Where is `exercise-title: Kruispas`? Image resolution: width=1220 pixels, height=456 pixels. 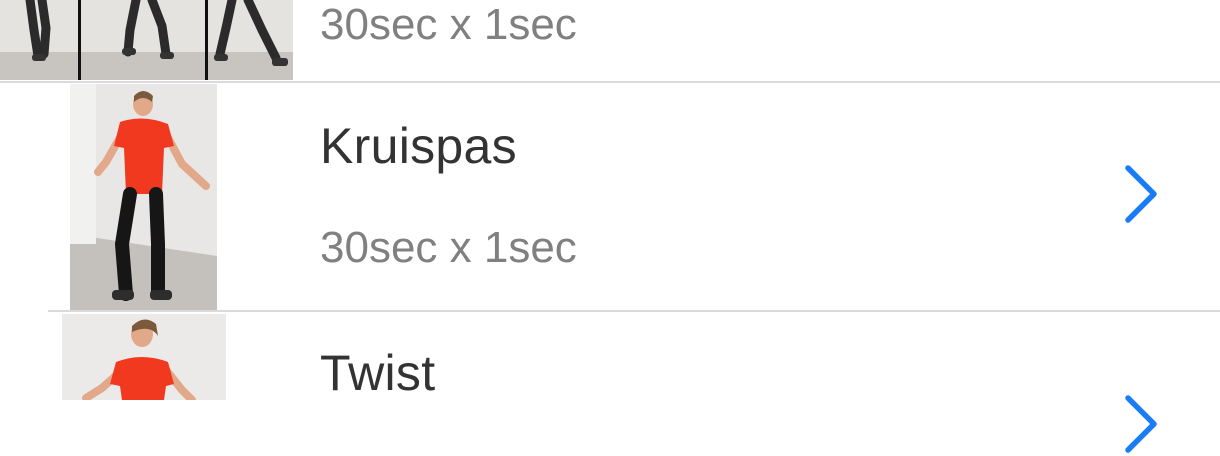 exercise-title: Kruispas is located at coordinates (418, 146).